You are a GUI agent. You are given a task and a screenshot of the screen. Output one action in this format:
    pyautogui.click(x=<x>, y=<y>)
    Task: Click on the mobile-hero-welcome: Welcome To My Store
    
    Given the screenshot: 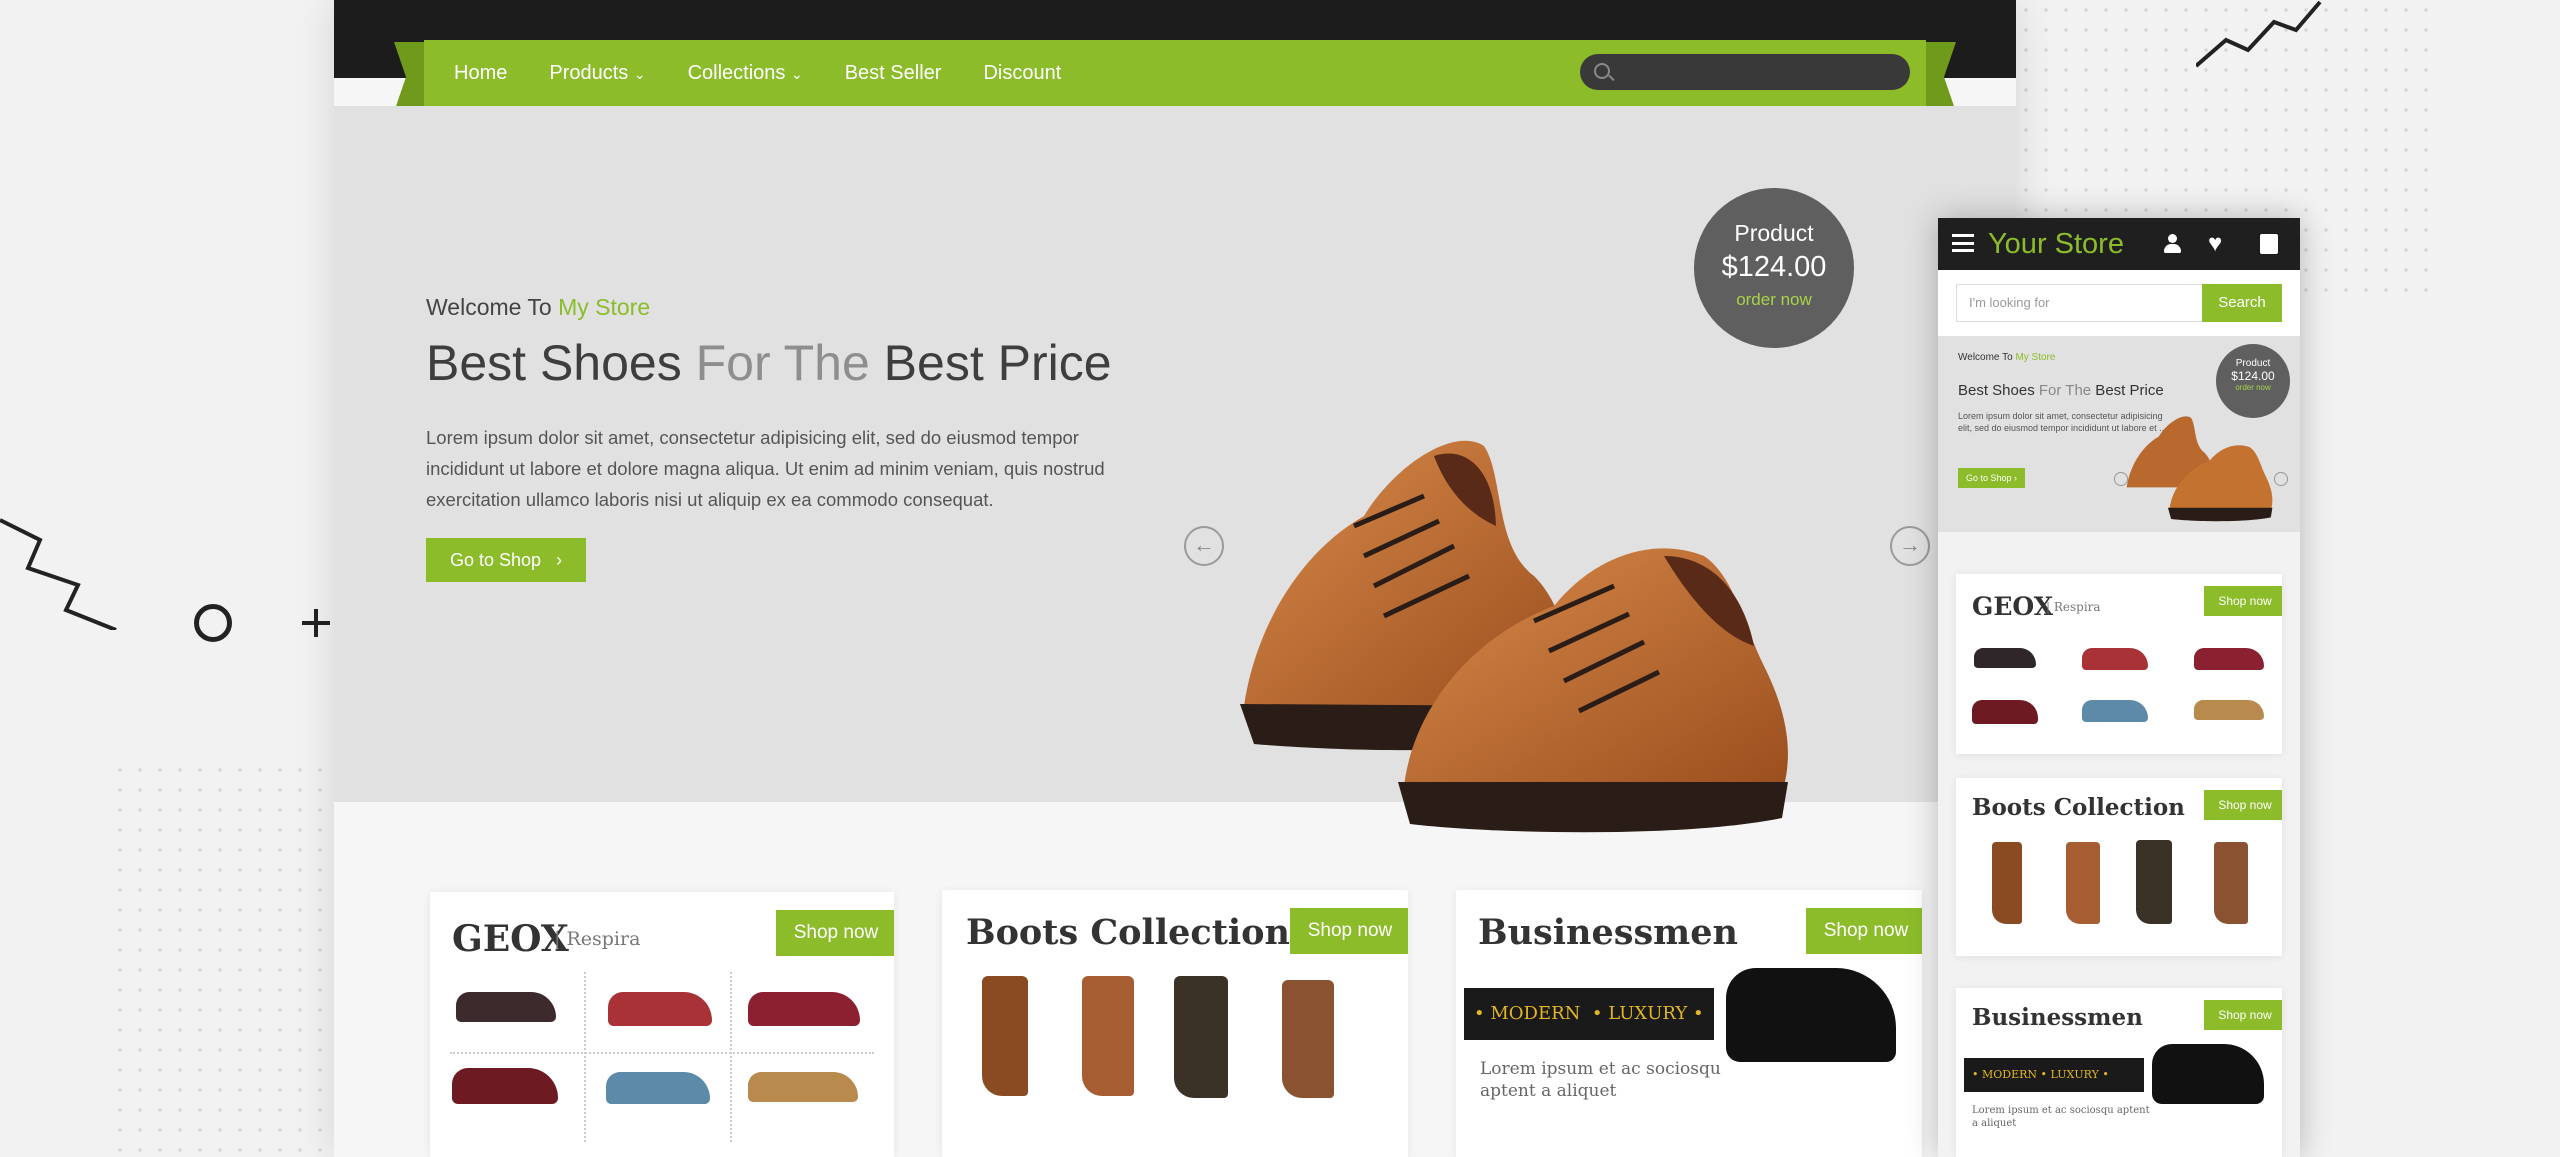 What is the action you would take?
    pyautogui.click(x=2006, y=357)
    